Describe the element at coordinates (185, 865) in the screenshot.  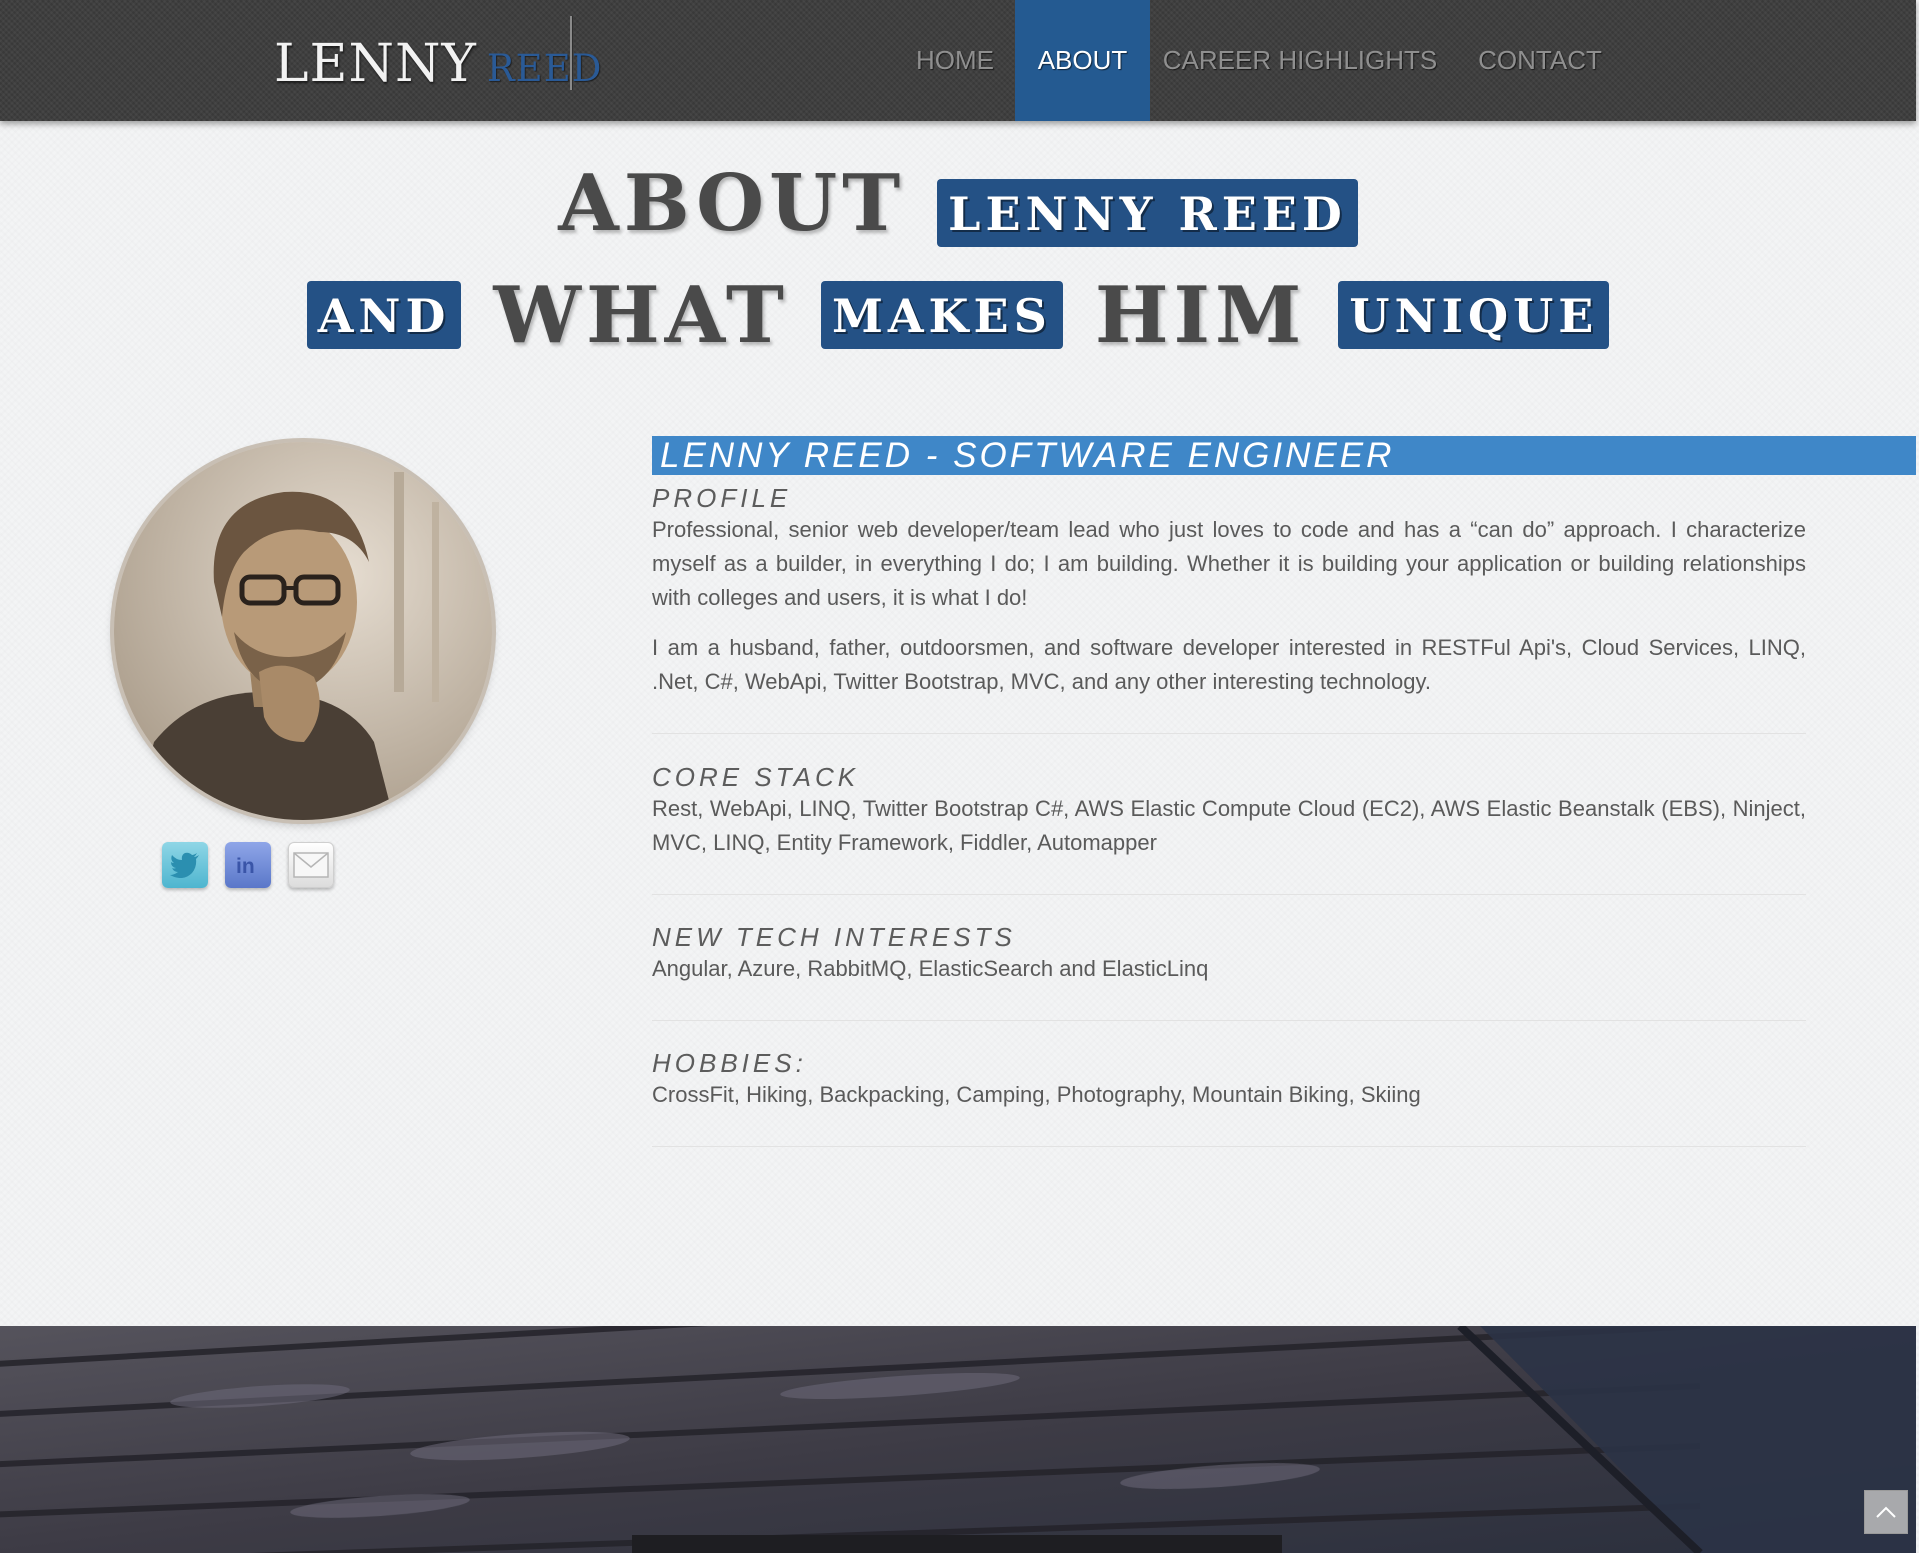
I see `twitter-icon` at that location.